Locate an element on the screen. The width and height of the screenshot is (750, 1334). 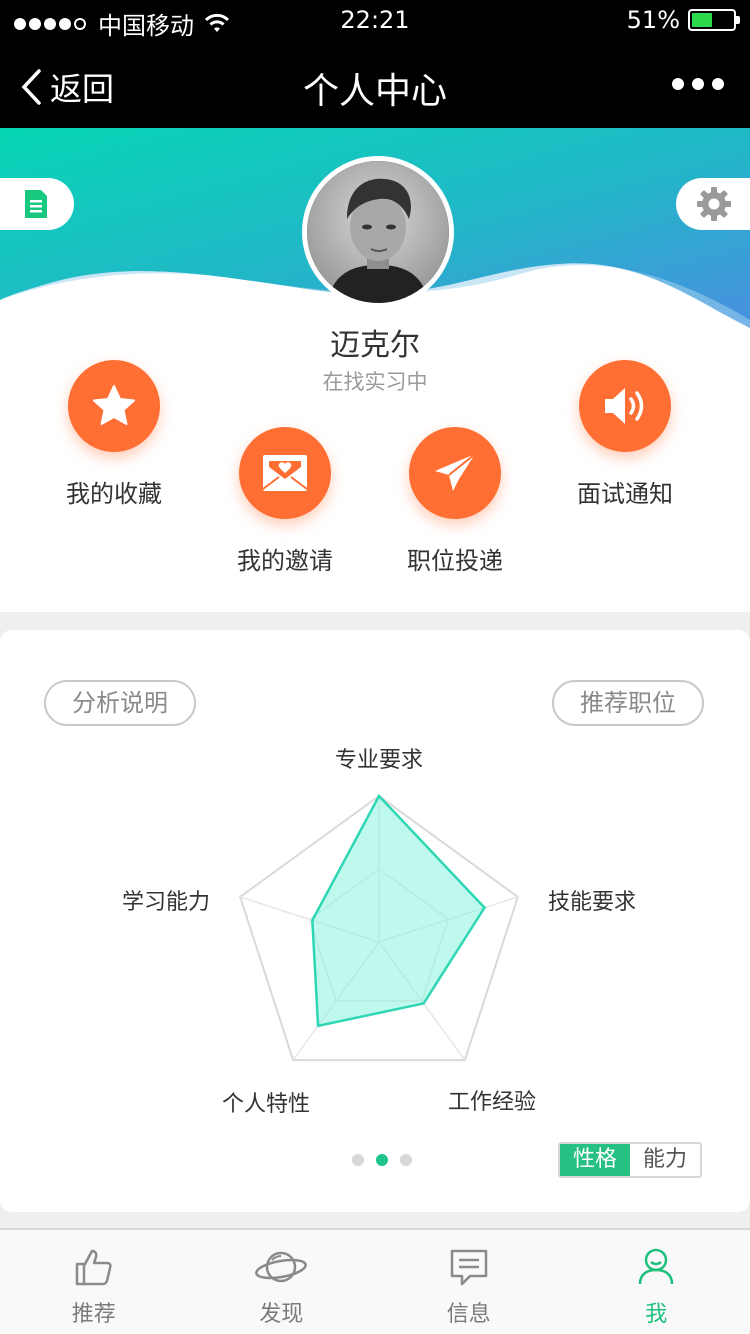
quick-action-label: 面试通知 is located at coordinates (625, 494).